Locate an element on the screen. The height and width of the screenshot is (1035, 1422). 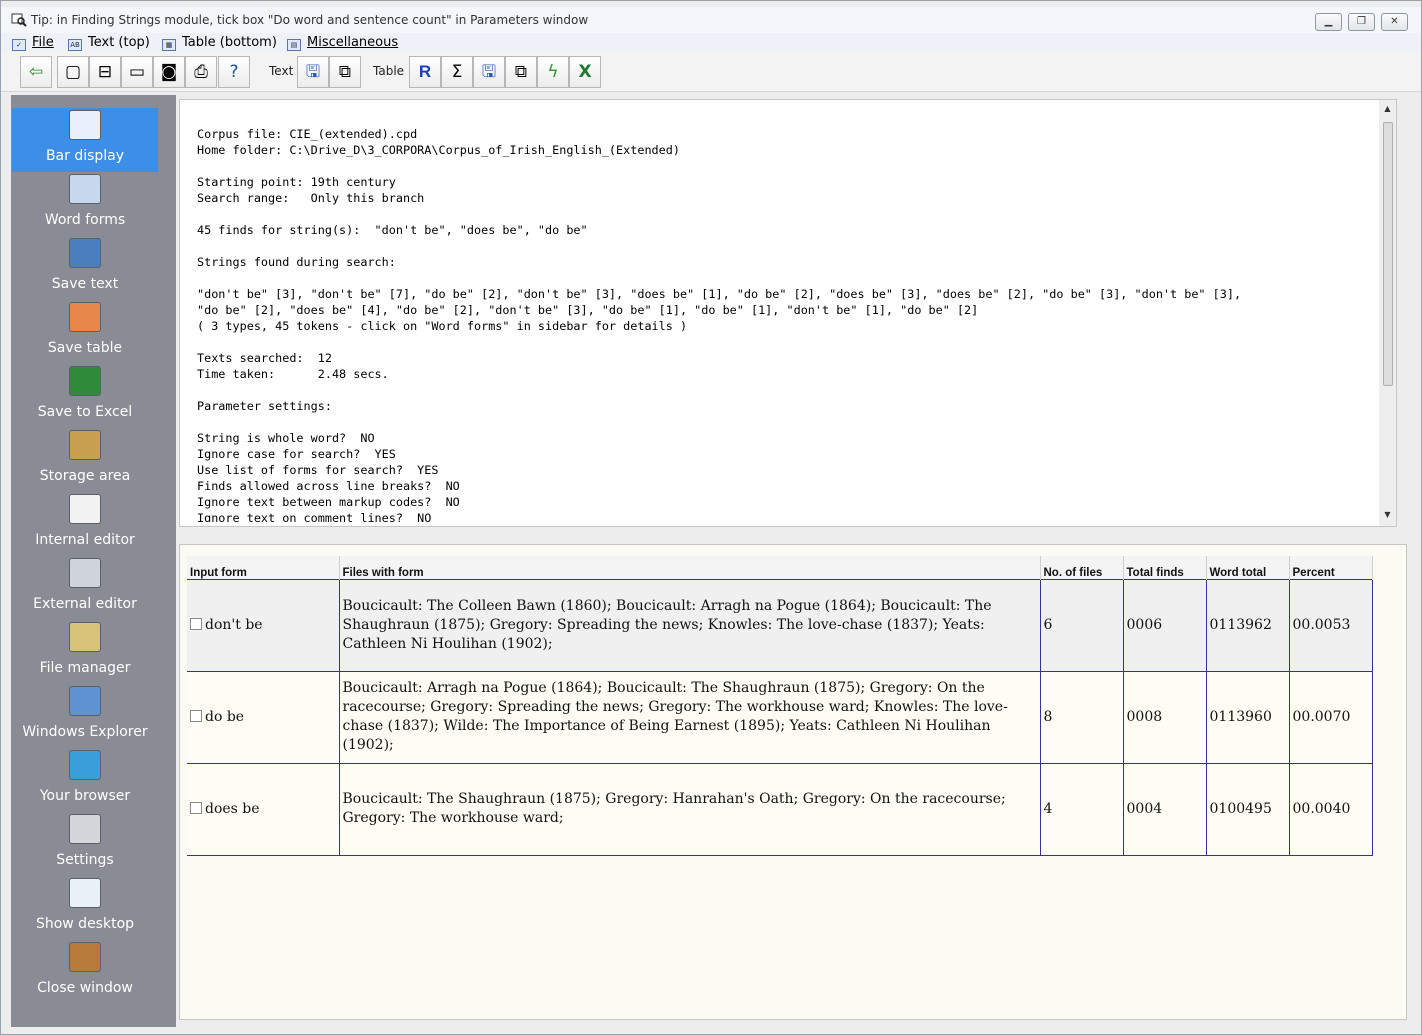
sidebar-item-file-manager: File manager is located at coordinates (85, 652).